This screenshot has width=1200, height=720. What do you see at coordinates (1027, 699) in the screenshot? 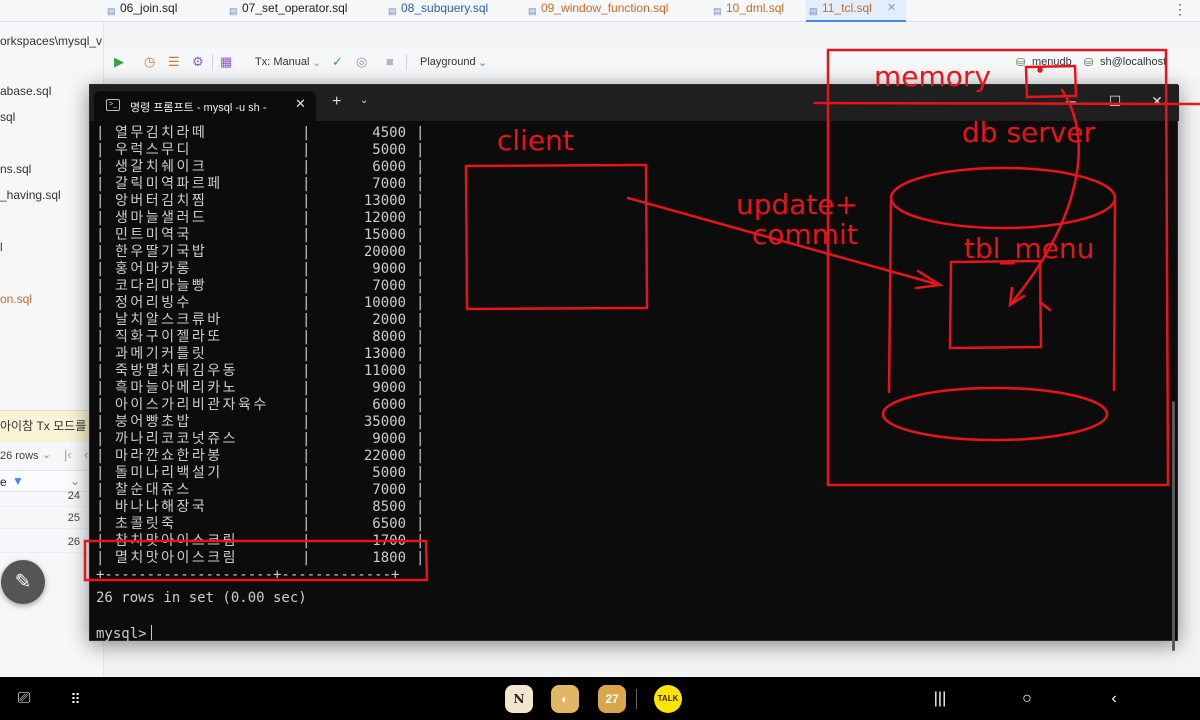
I see `home-icon: ○` at bounding box center [1027, 699].